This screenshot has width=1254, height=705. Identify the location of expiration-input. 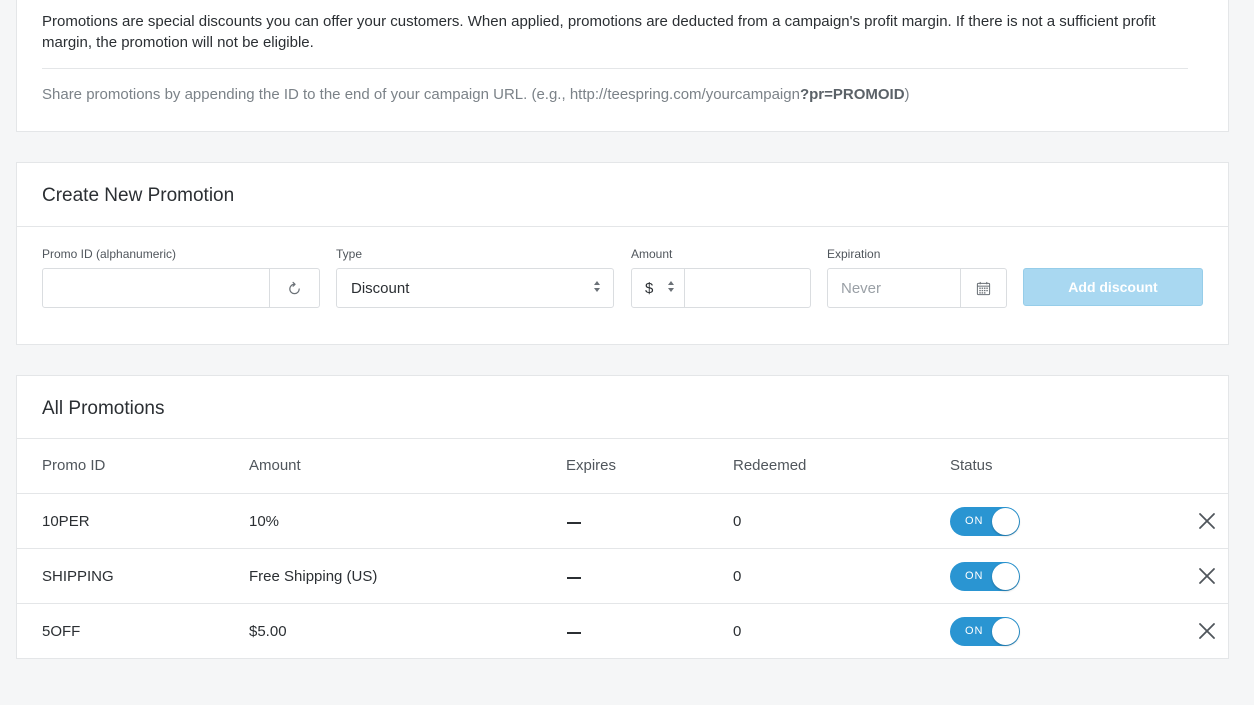
(894, 288).